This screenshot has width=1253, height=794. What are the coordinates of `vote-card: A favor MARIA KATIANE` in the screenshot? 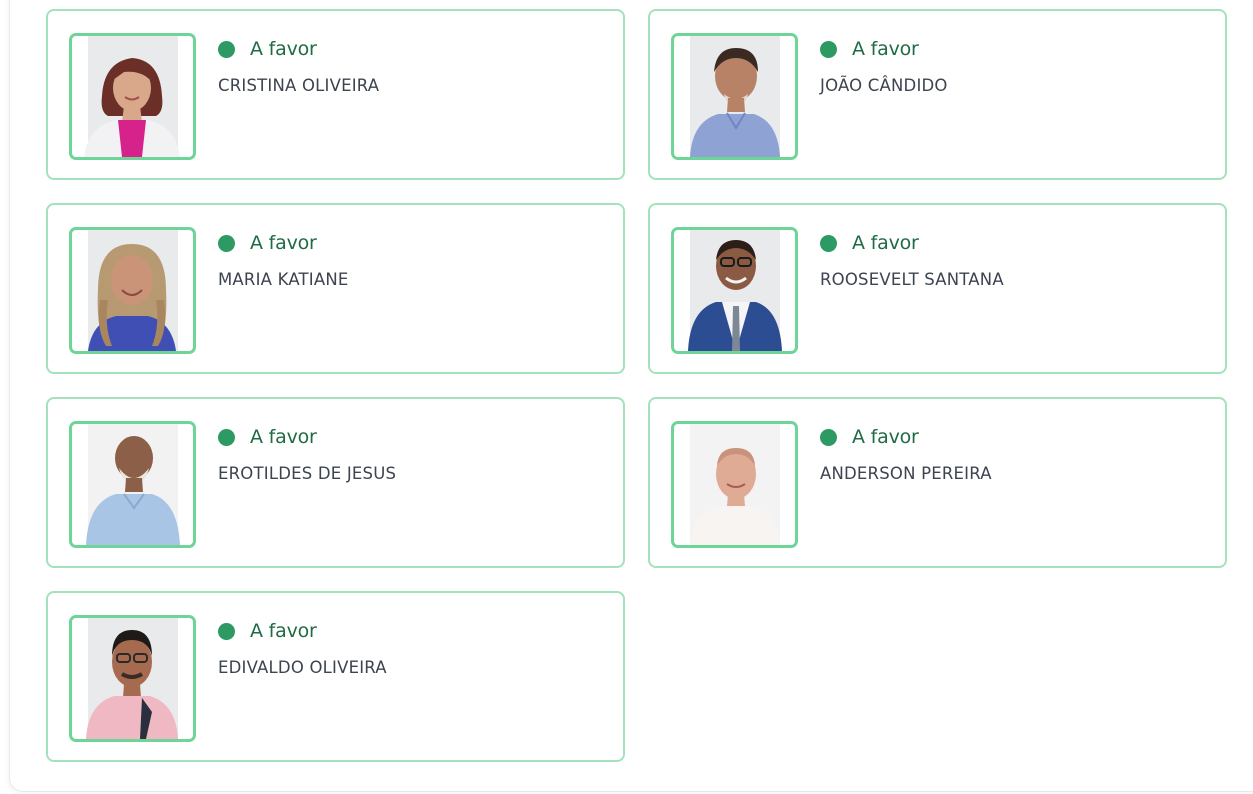 It's located at (335, 288).